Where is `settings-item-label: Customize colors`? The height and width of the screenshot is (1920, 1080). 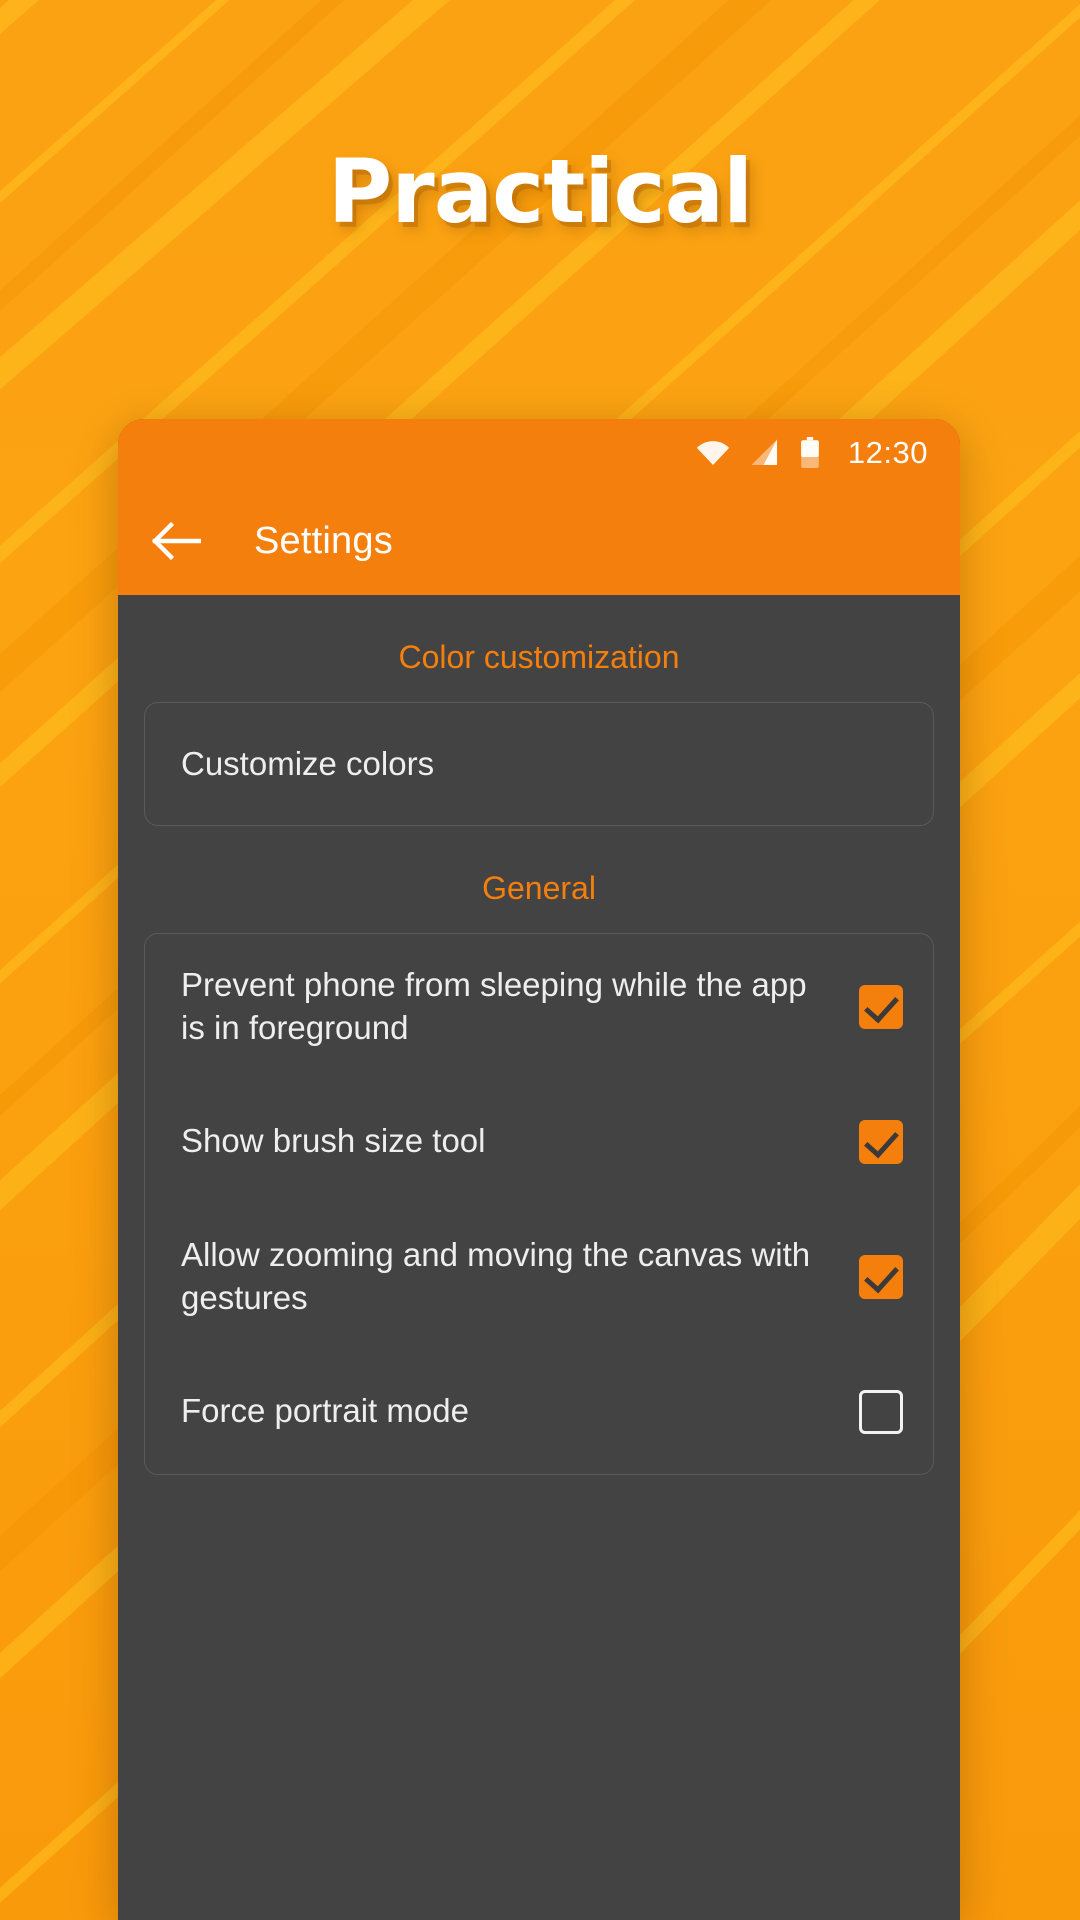
settings-item-label: Customize colors is located at coordinates (308, 763).